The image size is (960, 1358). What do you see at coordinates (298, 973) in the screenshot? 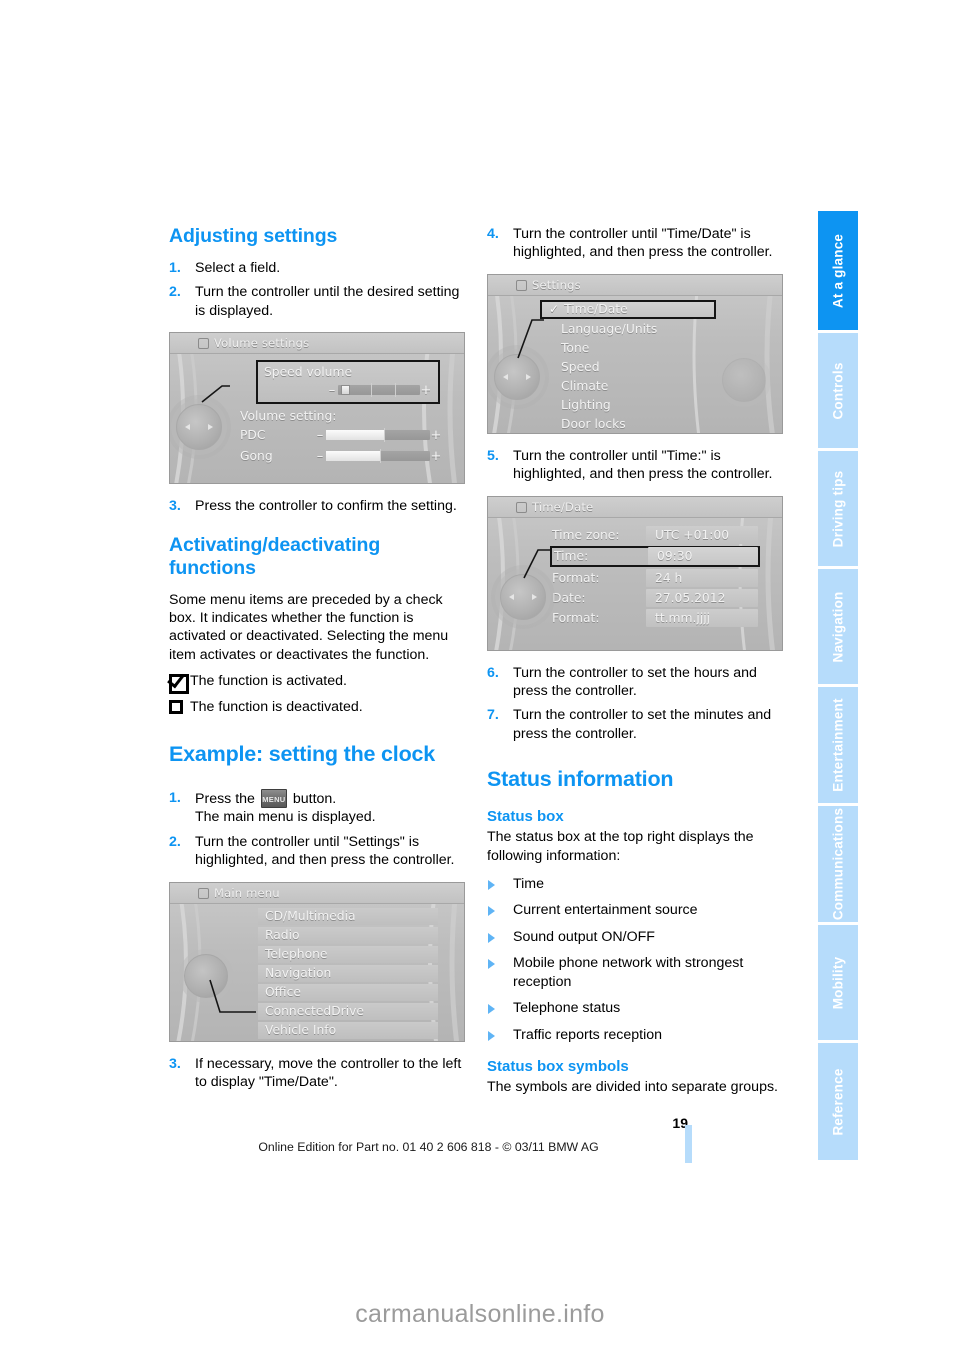
I see `menu-item-label: Navigation` at bounding box center [298, 973].